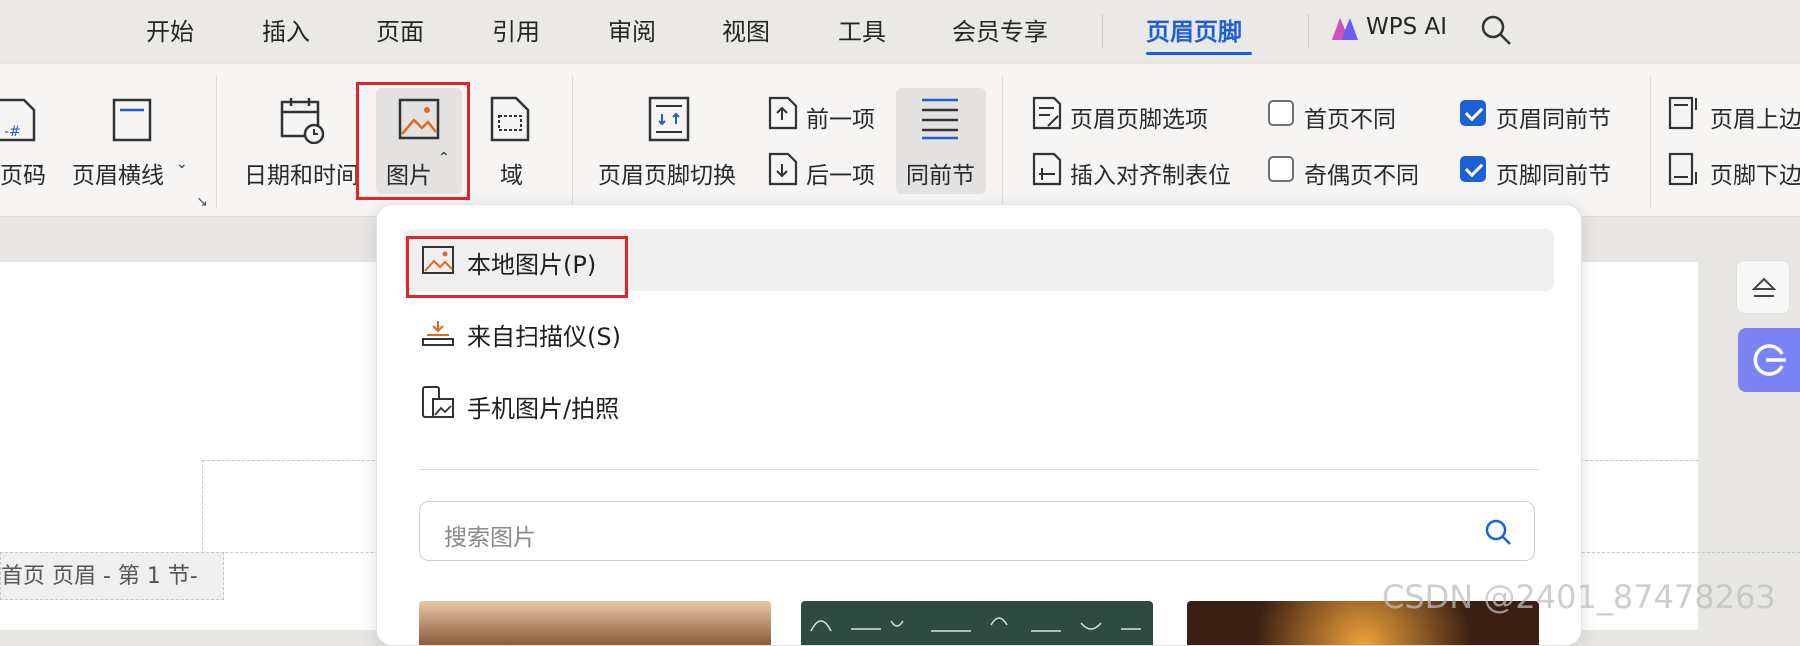 The height and width of the screenshot is (646, 1800). I want to click on same-as-previous-icon, so click(940, 118).